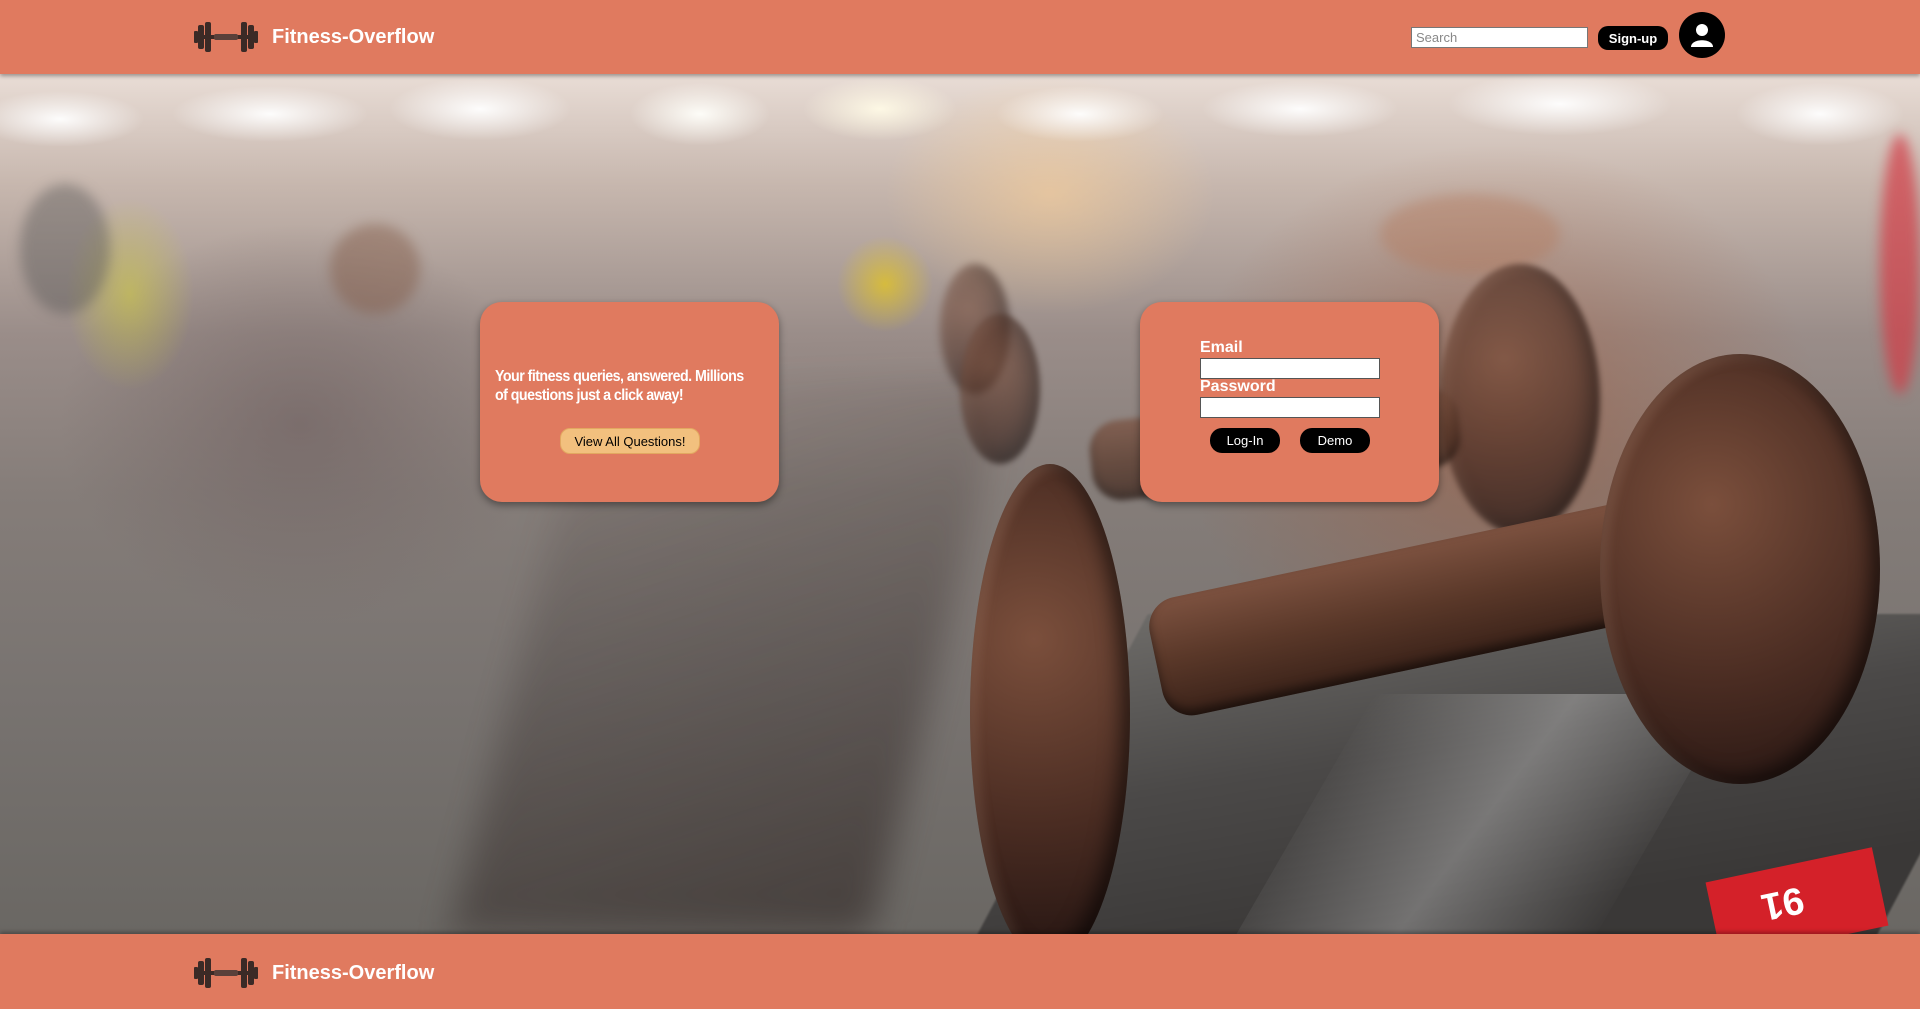 This screenshot has width=1920, height=1009. I want to click on top-navbar: Fitness-Overflow Sign-up, so click(960, 37).